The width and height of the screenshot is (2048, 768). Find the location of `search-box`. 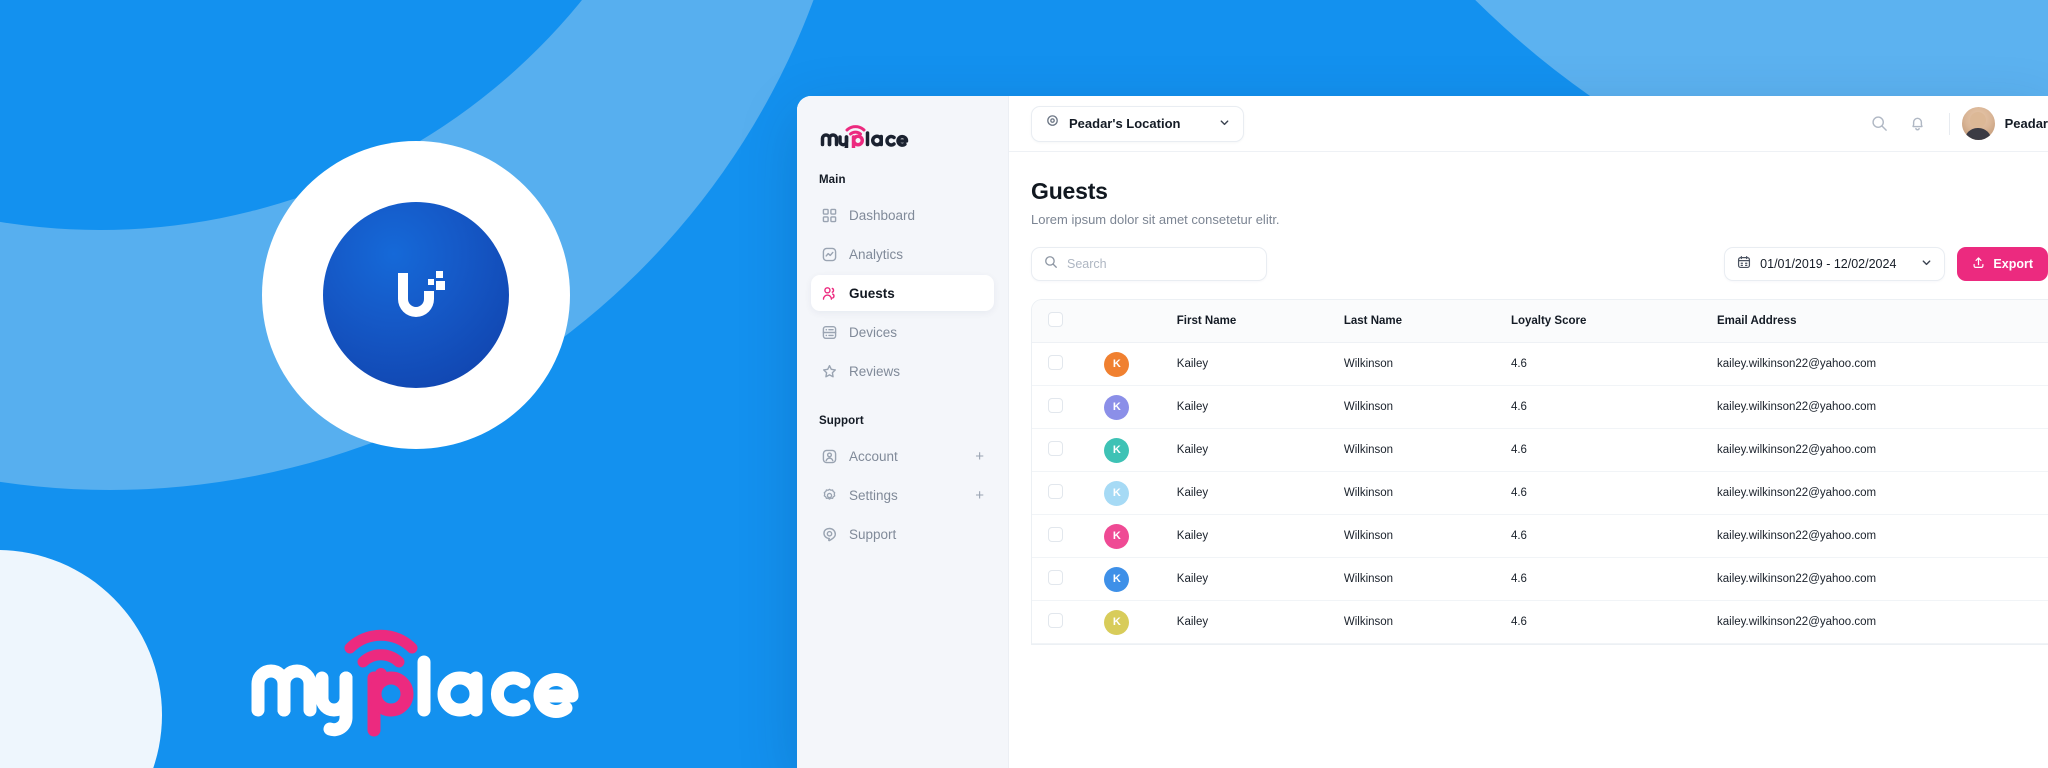

search-box is located at coordinates (1149, 264).